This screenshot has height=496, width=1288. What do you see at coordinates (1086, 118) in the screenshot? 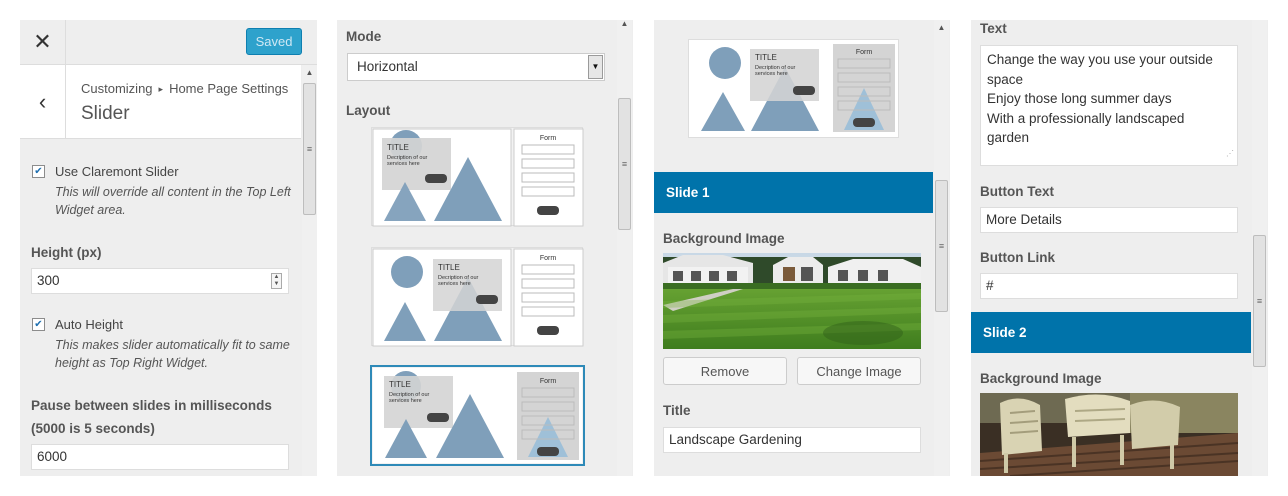
I see `text-line-4: With a professionally landscaped` at bounding box center [1086, 118].